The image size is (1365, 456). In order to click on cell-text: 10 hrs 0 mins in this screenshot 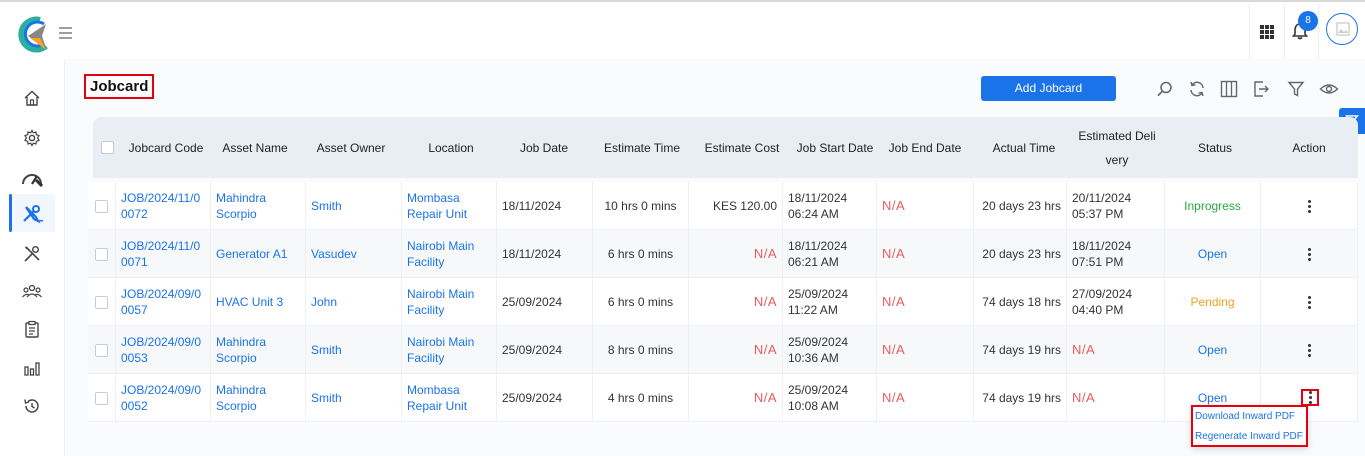, I will do `click(640, 206)`.